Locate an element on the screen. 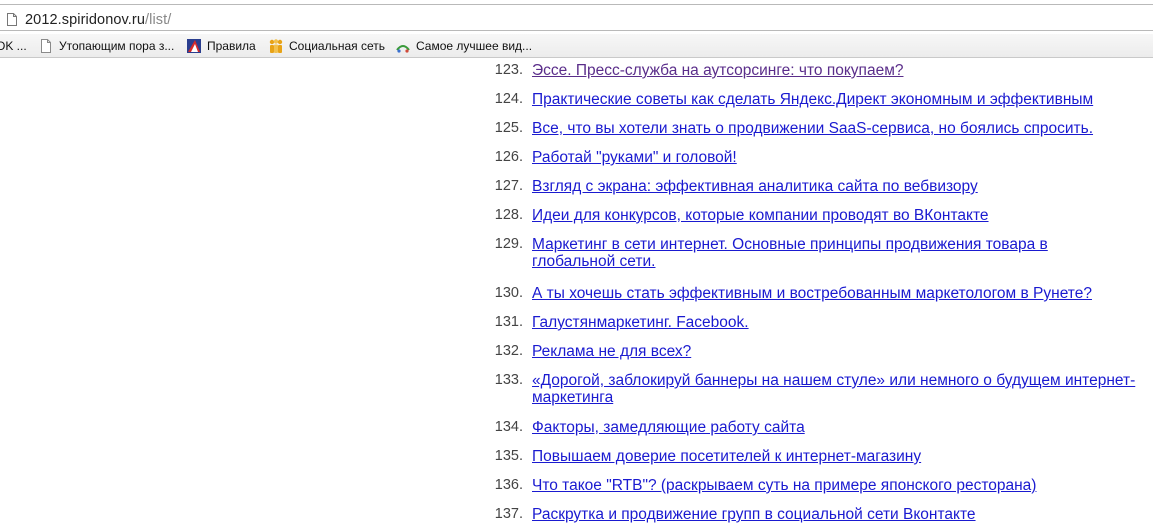 The width and height of the screenshot is (1153, 528). item-number: 126. is located at coordinates (508, 157).